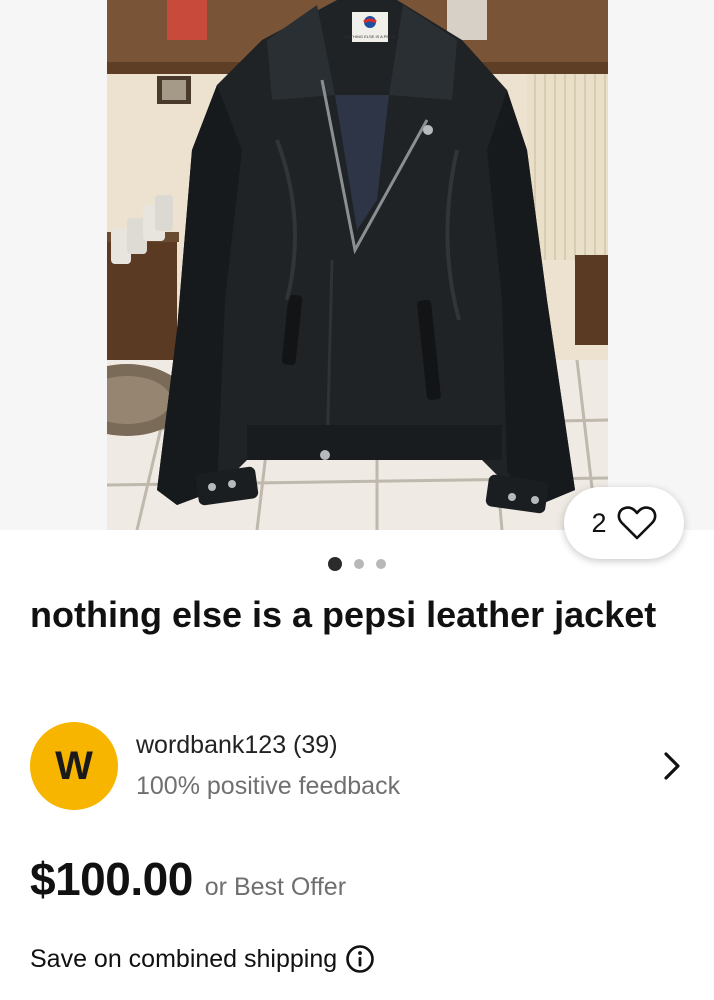 The width and height of the screenshot is (714, 1000). What do you see at coordinates (672, 766) in the screenshot?
I see `chevron-right-icon` at bounding box center [672, 766].